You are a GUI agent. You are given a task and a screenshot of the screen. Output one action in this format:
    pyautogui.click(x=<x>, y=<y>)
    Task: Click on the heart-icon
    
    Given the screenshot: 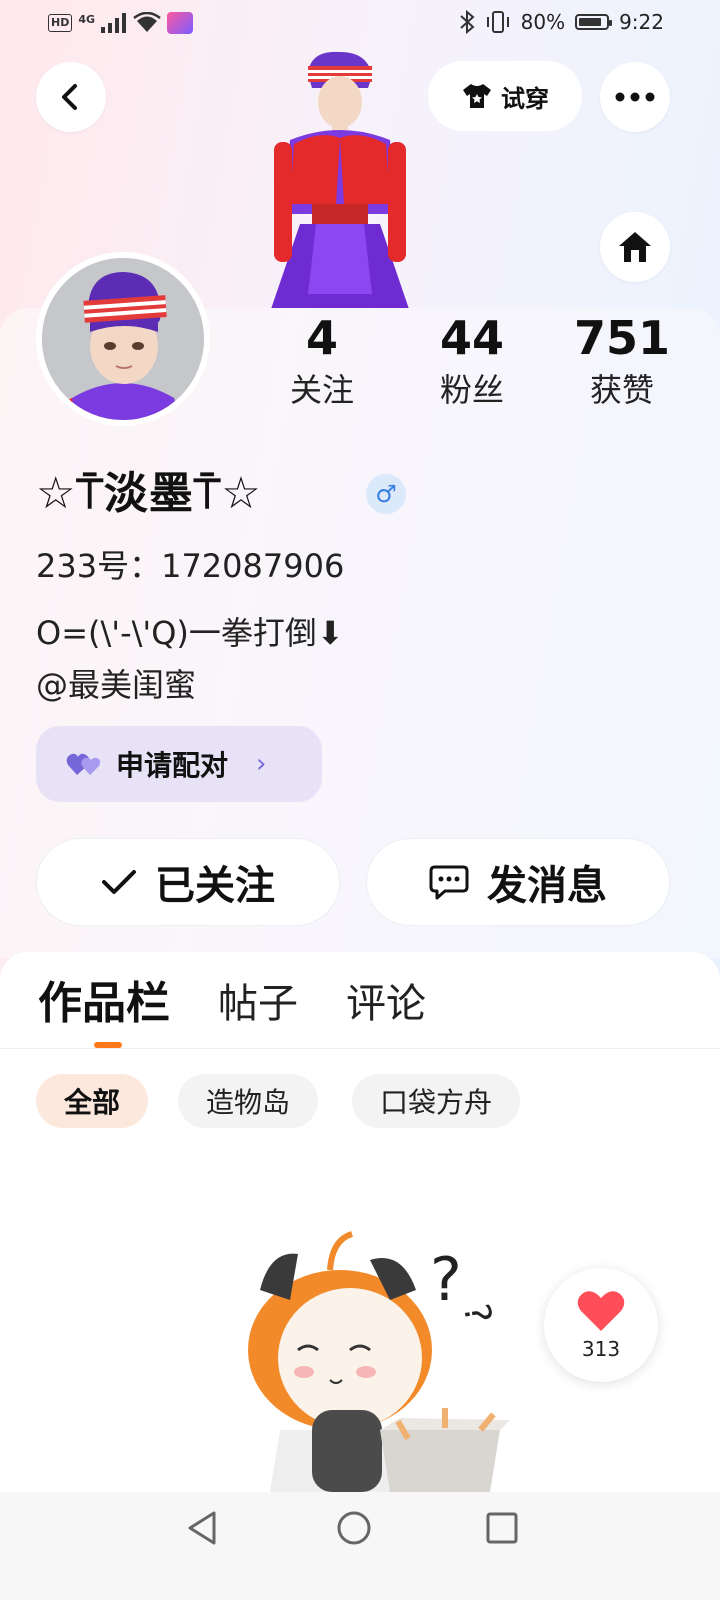 What is the action you would take?
    pyautogui.click(x=601, y=1311)
    